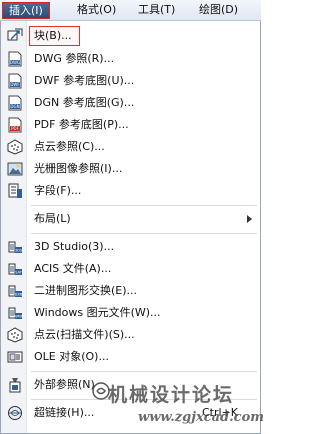 This screenshot has height=434, width=320. I want to click on svg-text: DWG, so click(14, 62).